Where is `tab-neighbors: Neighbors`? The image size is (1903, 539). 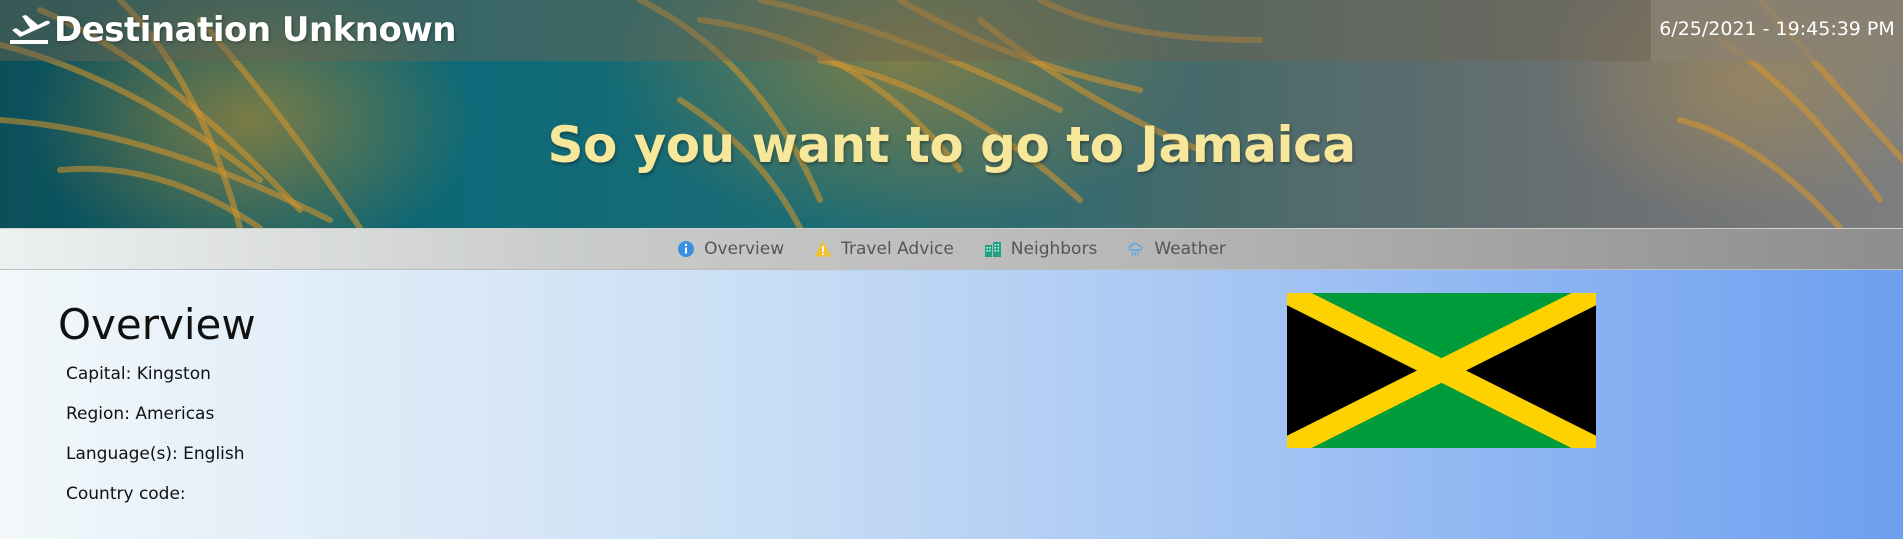
tab-neighbors: Neighbors is located at coordinates (1041, 249).